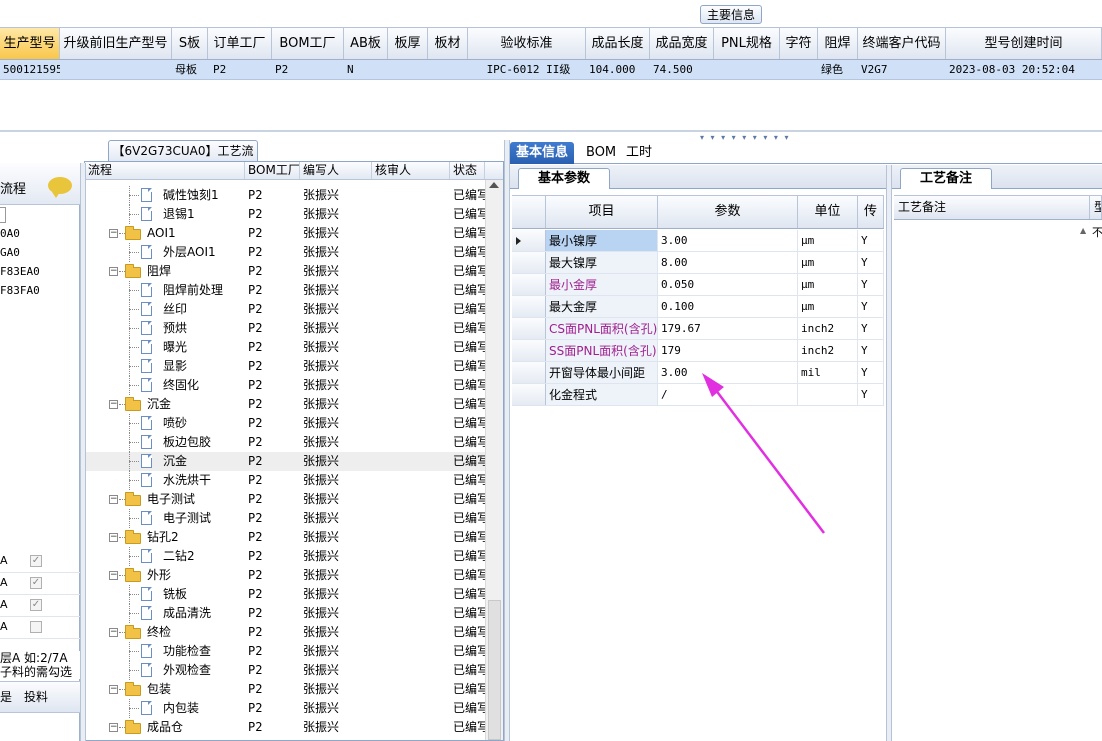  Describe the element at coordinates (285, 404) in the screenshot. I see `tree-row: − 沉金 P2 张振兴 已编写` at that location.